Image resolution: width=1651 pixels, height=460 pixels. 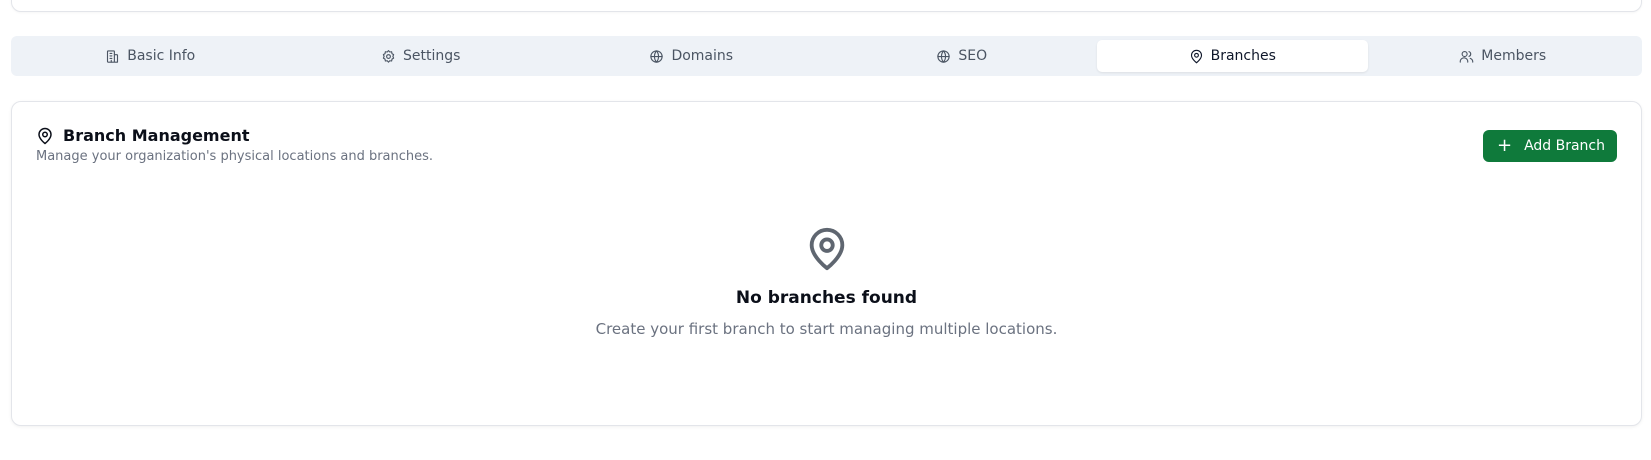 I want to click on tab-label: Domains, so click(x=702, y=56).